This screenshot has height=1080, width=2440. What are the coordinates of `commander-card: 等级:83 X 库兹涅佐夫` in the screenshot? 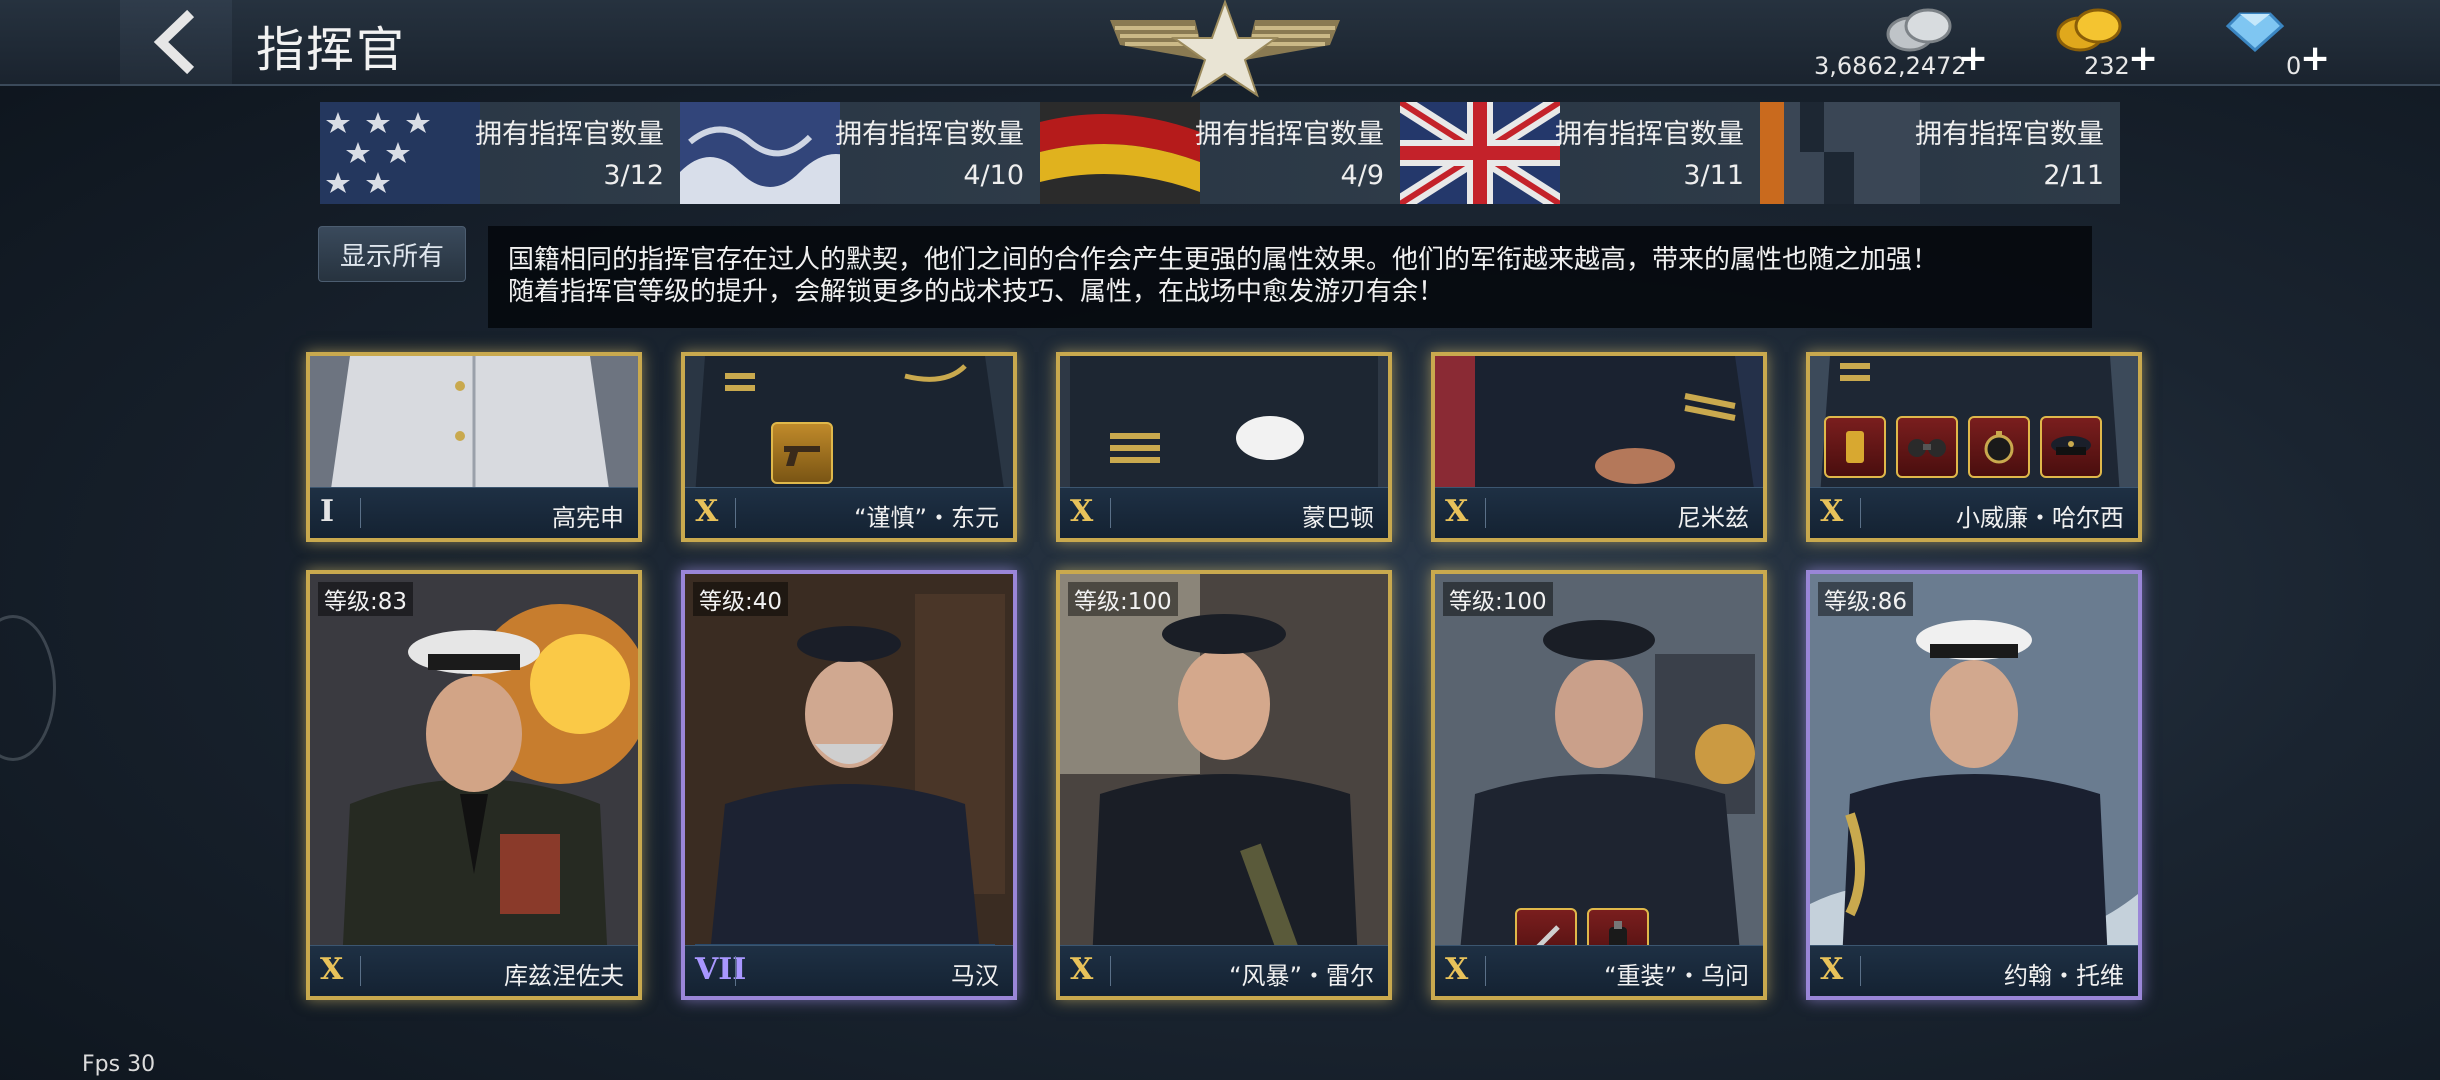 It's located at (474, 785).